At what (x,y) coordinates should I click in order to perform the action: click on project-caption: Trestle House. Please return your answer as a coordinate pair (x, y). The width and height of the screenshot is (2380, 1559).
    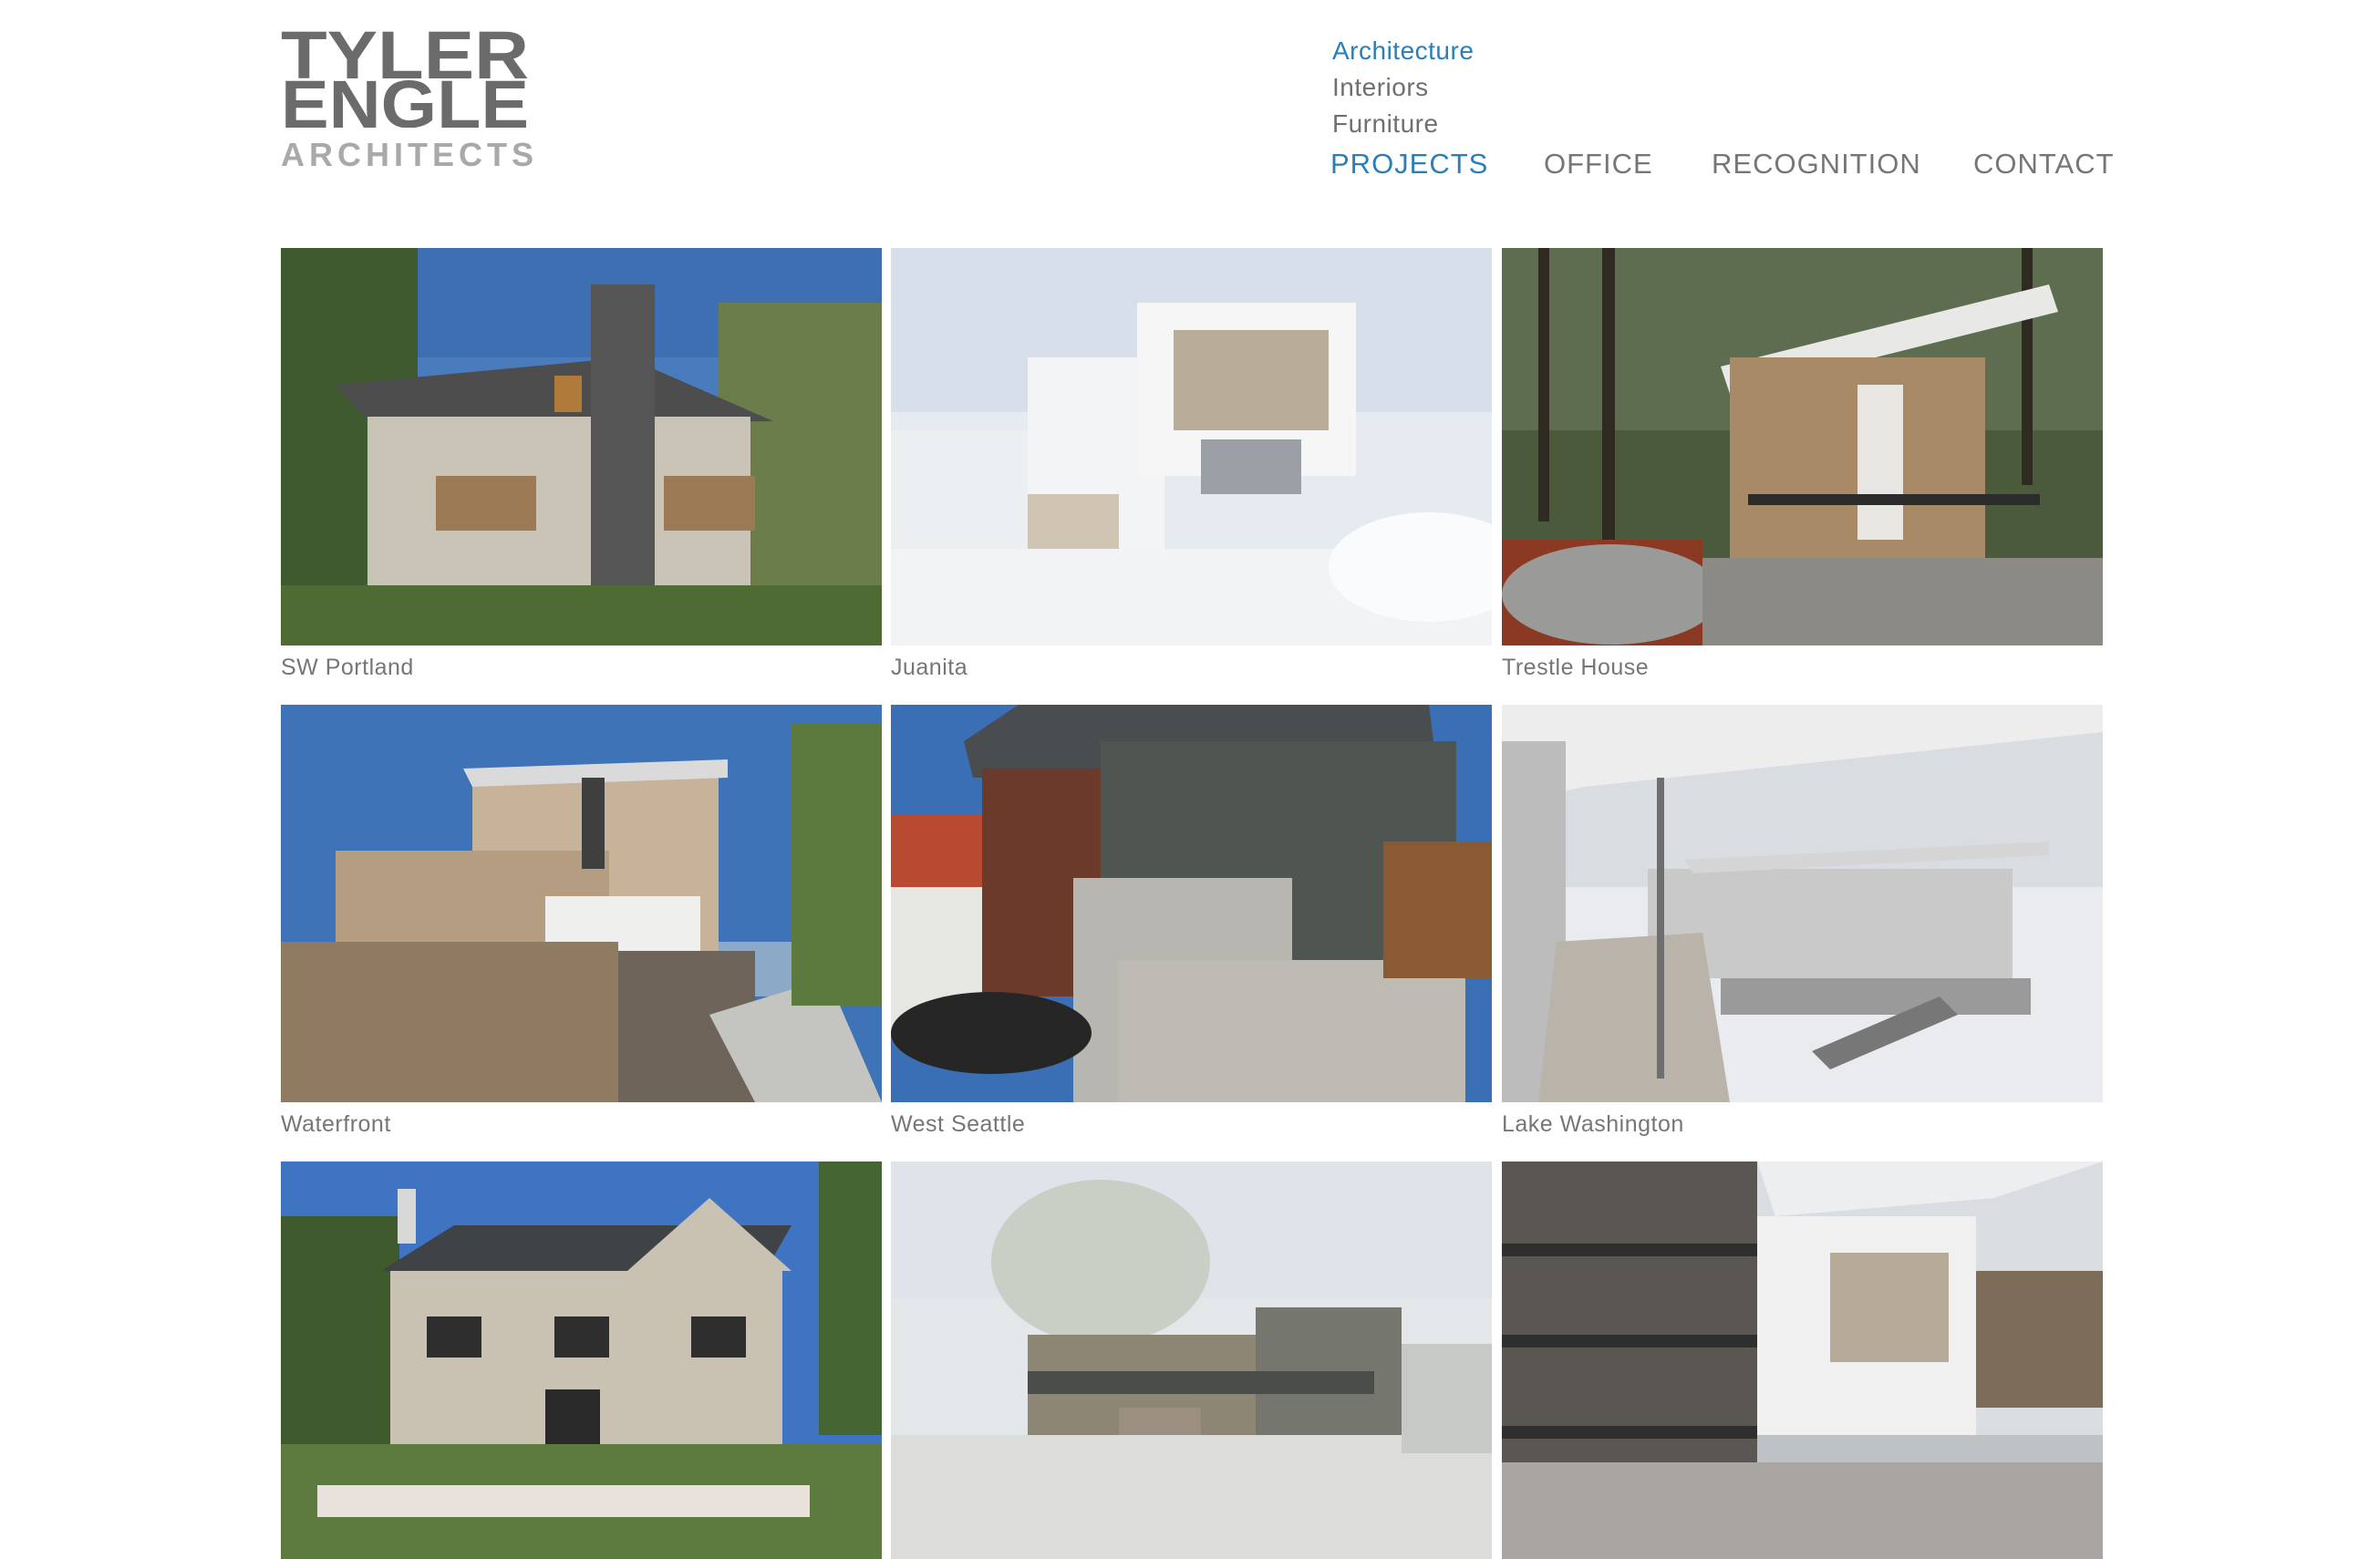
    Looking at the image, I should click on (1576, 667).